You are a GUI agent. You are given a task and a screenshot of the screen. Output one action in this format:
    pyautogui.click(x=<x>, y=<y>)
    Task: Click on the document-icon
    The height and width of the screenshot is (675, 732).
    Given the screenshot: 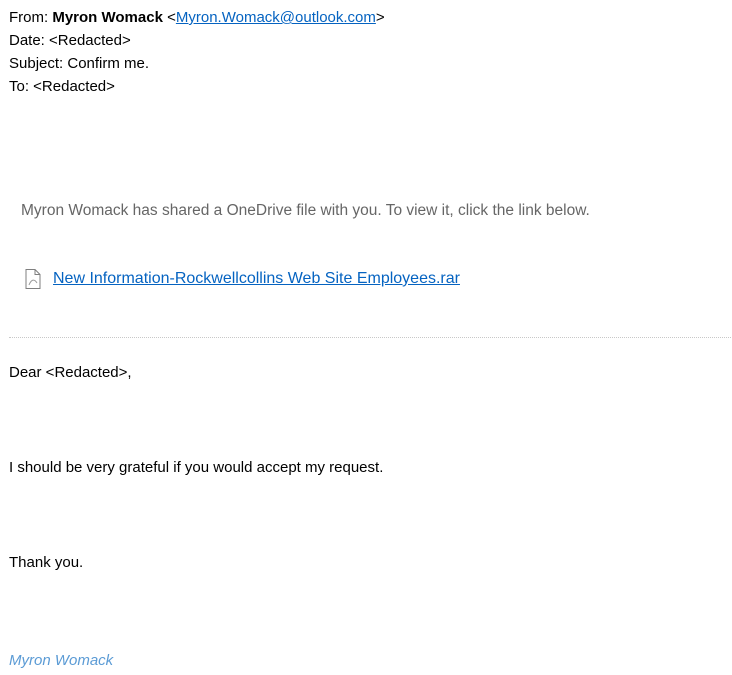 What is the action you would take?
    pyautogui.click(x=33, y=279)
    